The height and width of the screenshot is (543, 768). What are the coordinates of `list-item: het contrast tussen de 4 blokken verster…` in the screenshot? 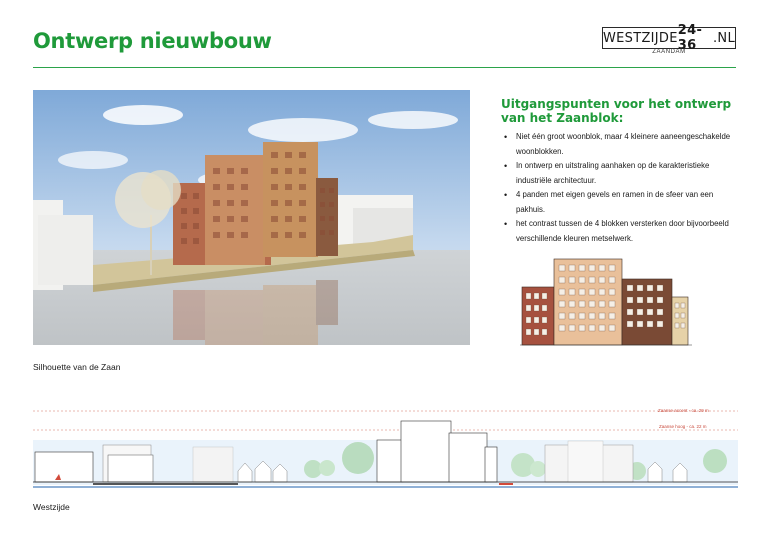 It's located at (622, 231).